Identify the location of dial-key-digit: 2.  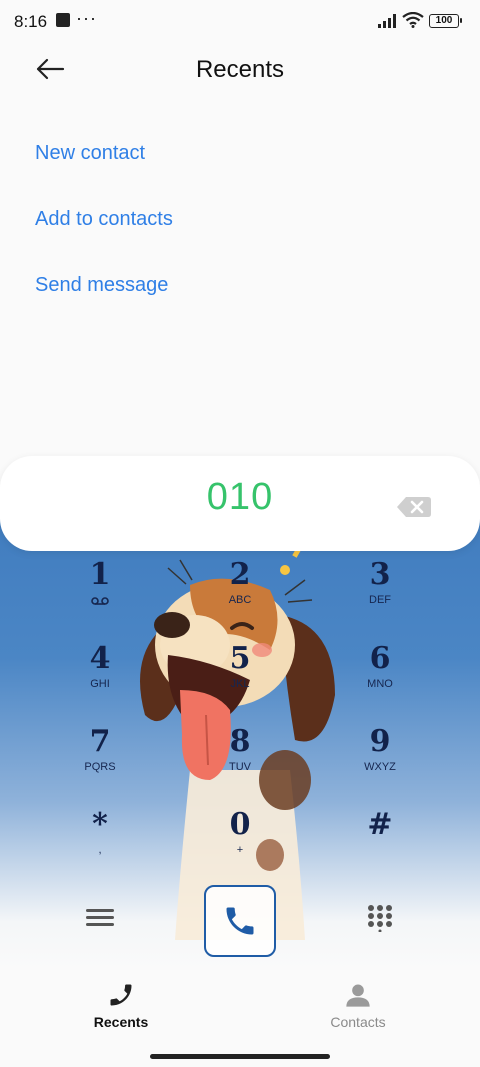
(240, 574).